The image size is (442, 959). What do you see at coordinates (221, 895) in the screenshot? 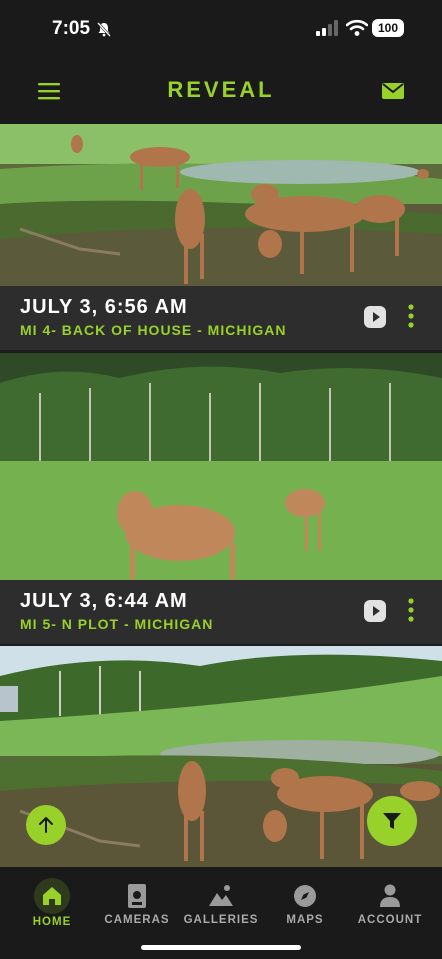
I see `galleries-icon` at bounding box center [221, 895].